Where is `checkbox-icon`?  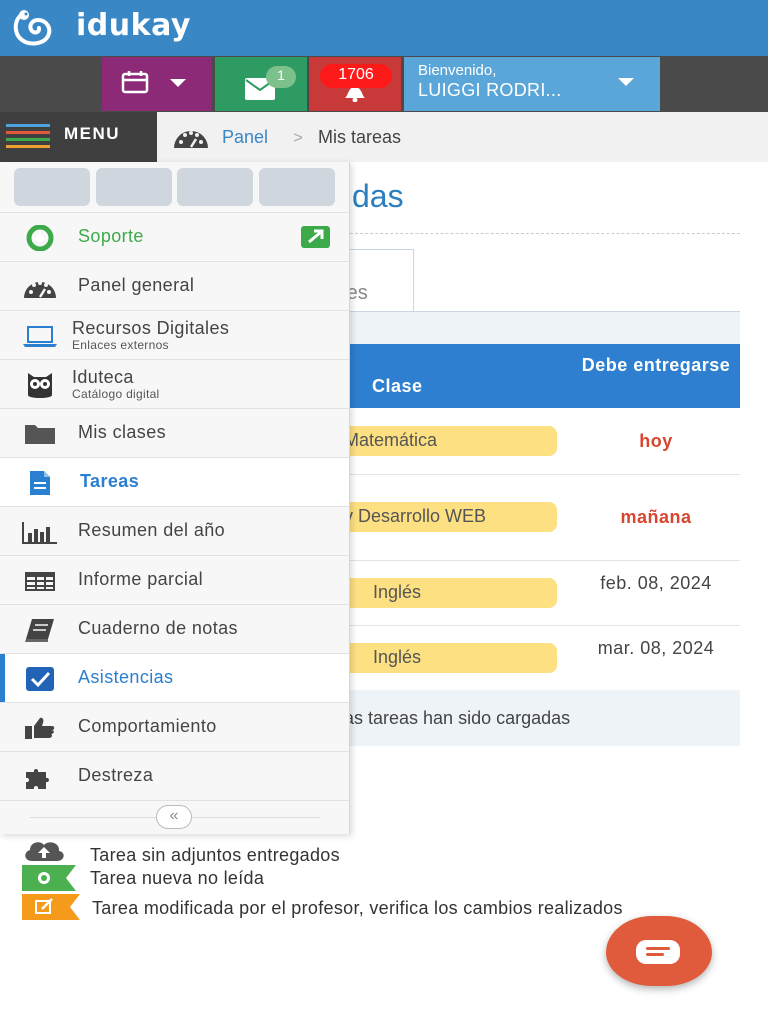
checkbox-icon is located at coordinates (40, 679).